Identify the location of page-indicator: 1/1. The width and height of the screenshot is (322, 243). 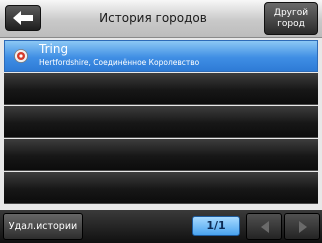
(216, 226).